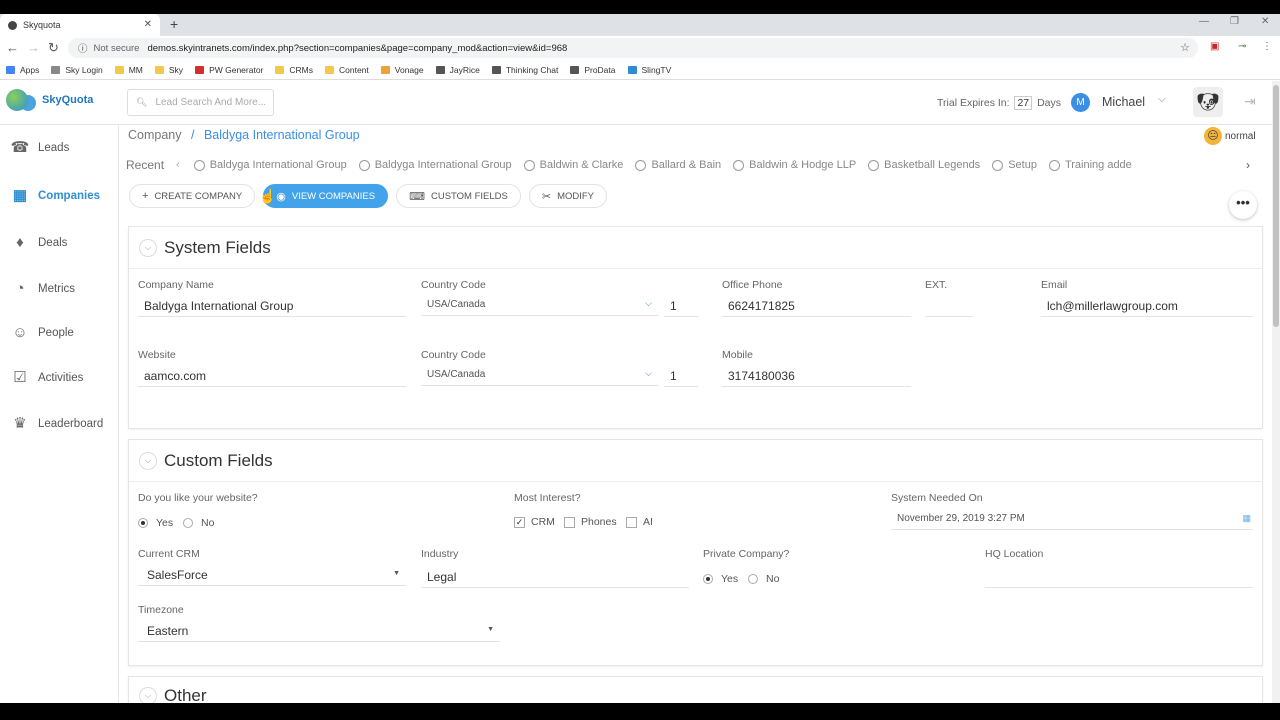  Describe the element at coordinates (695, 248) in the screenshot. I see `system-fields-header: ⌵ System Fields` at that location.